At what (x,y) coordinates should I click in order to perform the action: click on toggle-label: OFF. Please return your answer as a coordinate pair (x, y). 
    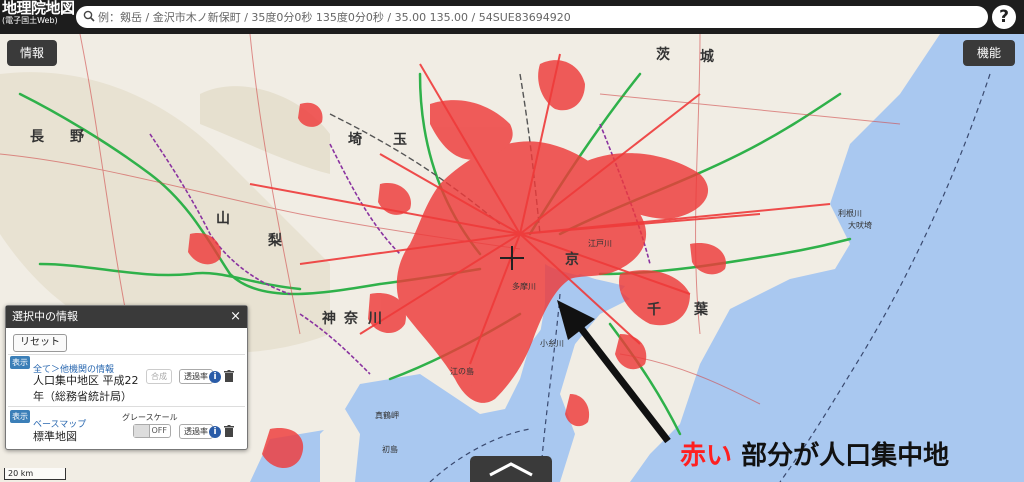
    Looking at the image, I should click on (159, 430).